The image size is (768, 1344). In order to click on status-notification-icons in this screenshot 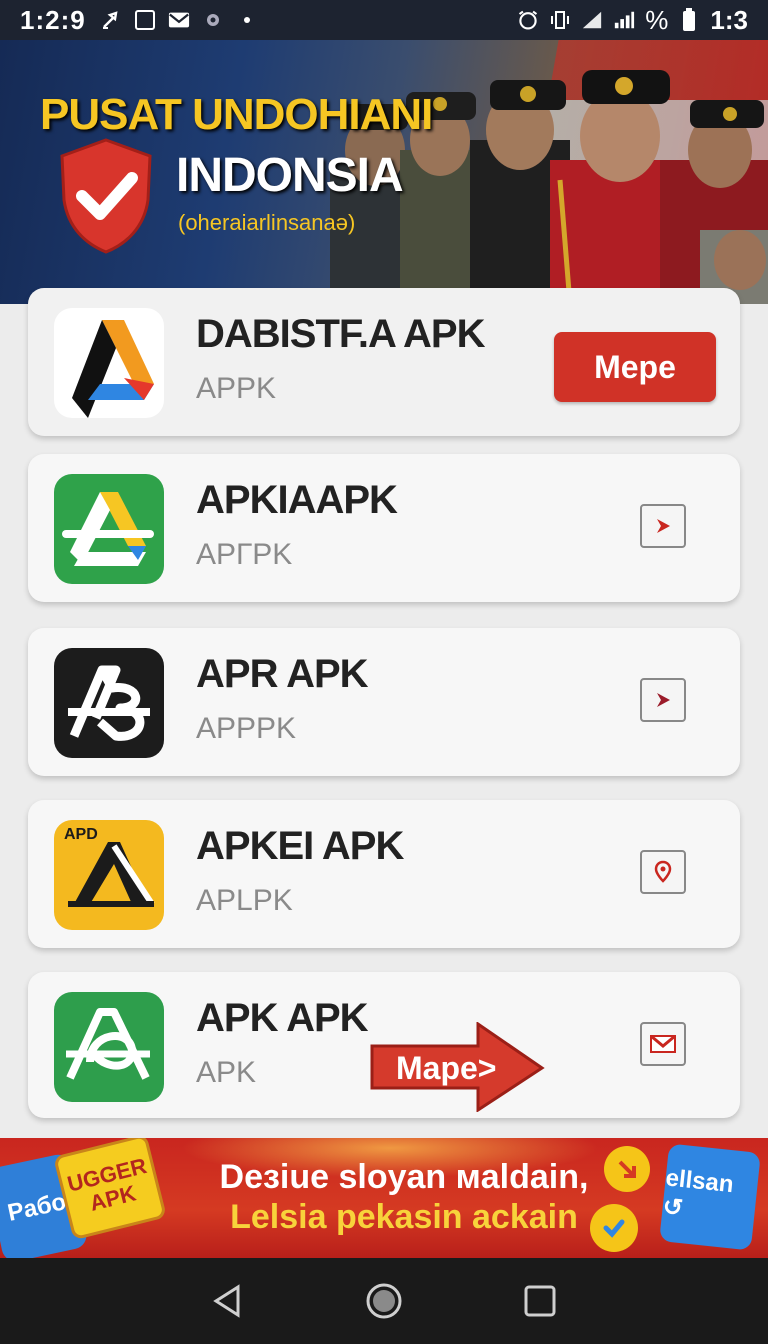, I will do `click(179, 20)`.